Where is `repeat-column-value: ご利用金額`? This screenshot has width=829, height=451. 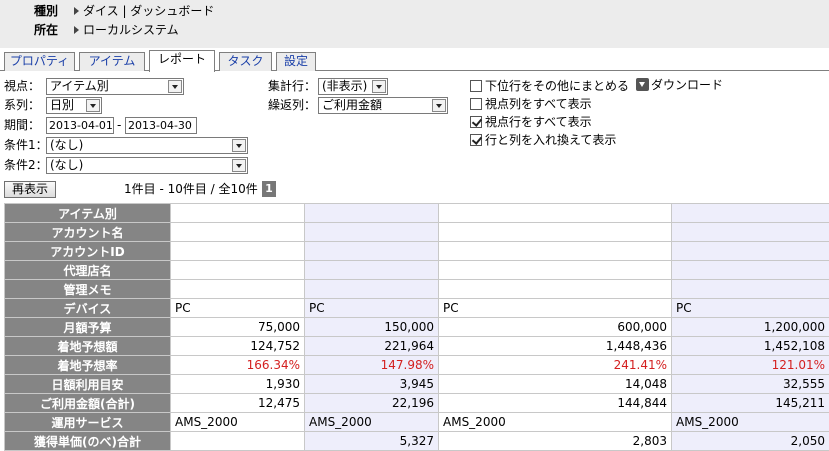 repeat-column-value: ご利用金額 is located at coordinates (352, 105).